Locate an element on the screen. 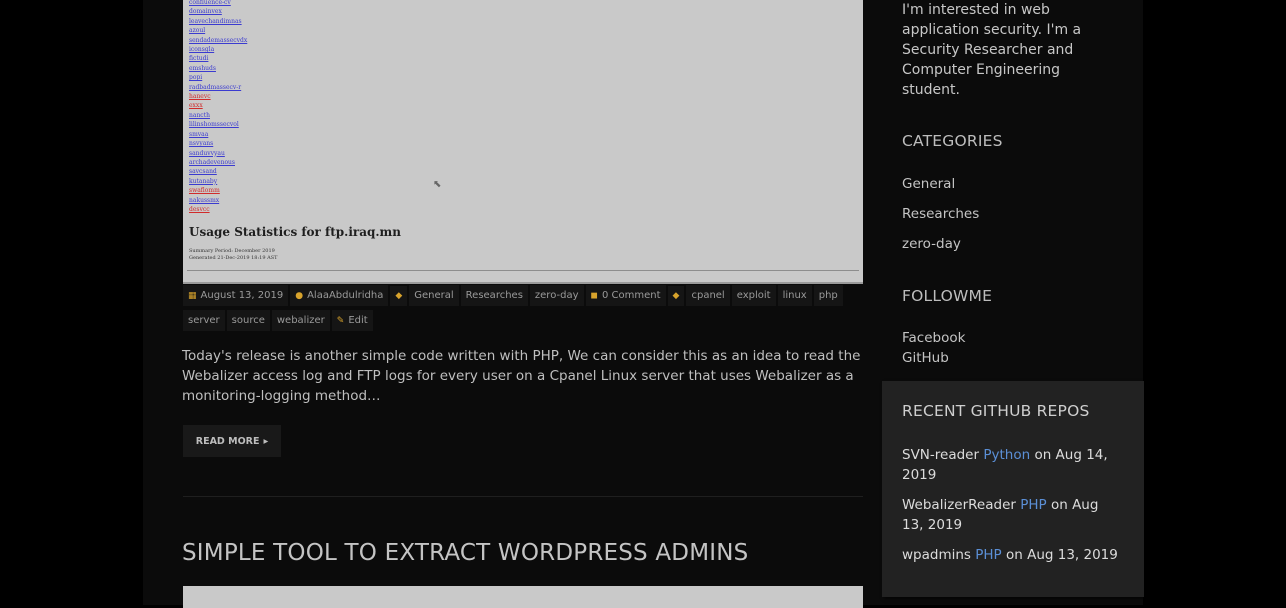 This screenshot has width=1286, height=608. image-link: smvaa is located at coordinates (199, 134).